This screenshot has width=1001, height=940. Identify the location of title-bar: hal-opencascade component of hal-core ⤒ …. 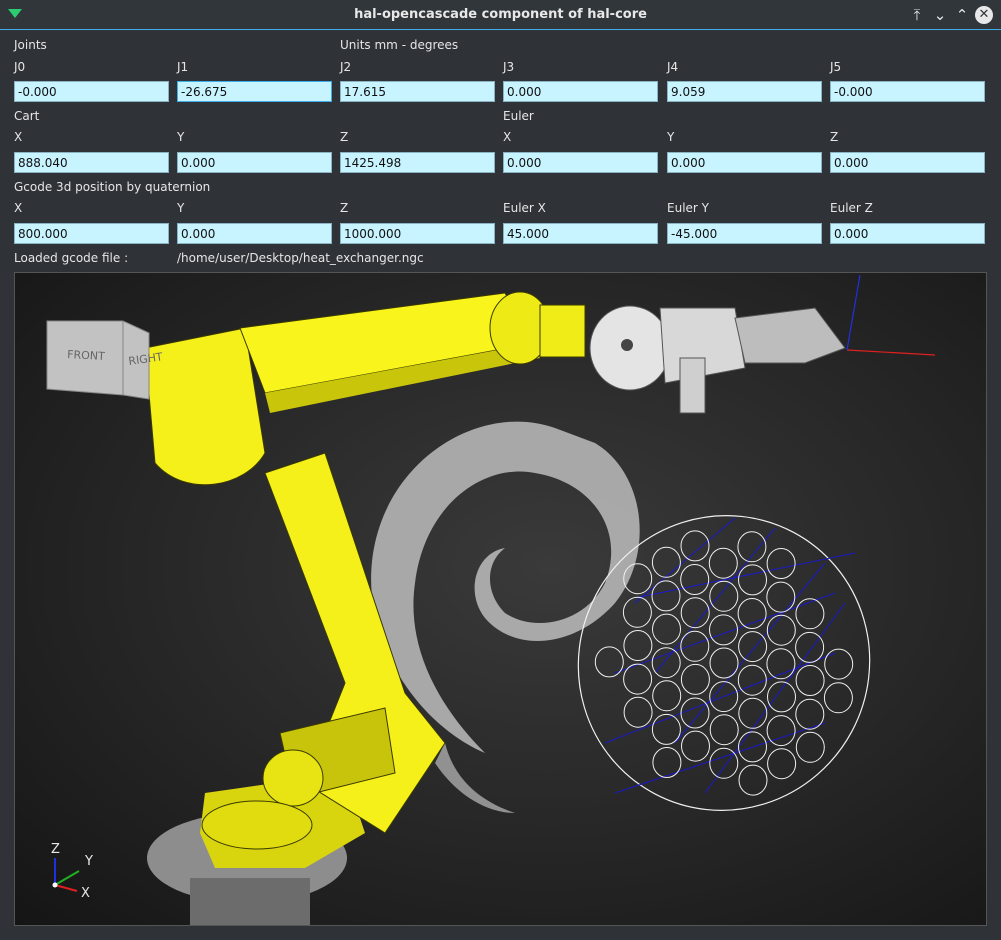
(500, 15).